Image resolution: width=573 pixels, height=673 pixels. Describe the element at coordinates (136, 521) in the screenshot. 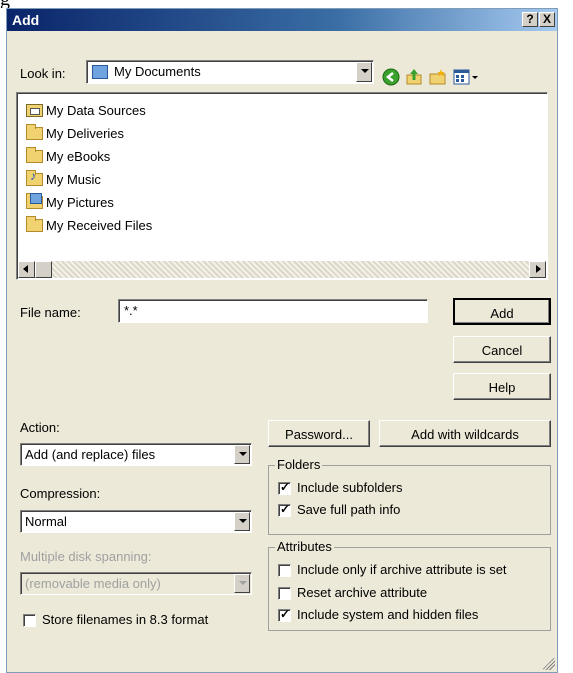

I see `compression-dropdown: Normal` at that location.